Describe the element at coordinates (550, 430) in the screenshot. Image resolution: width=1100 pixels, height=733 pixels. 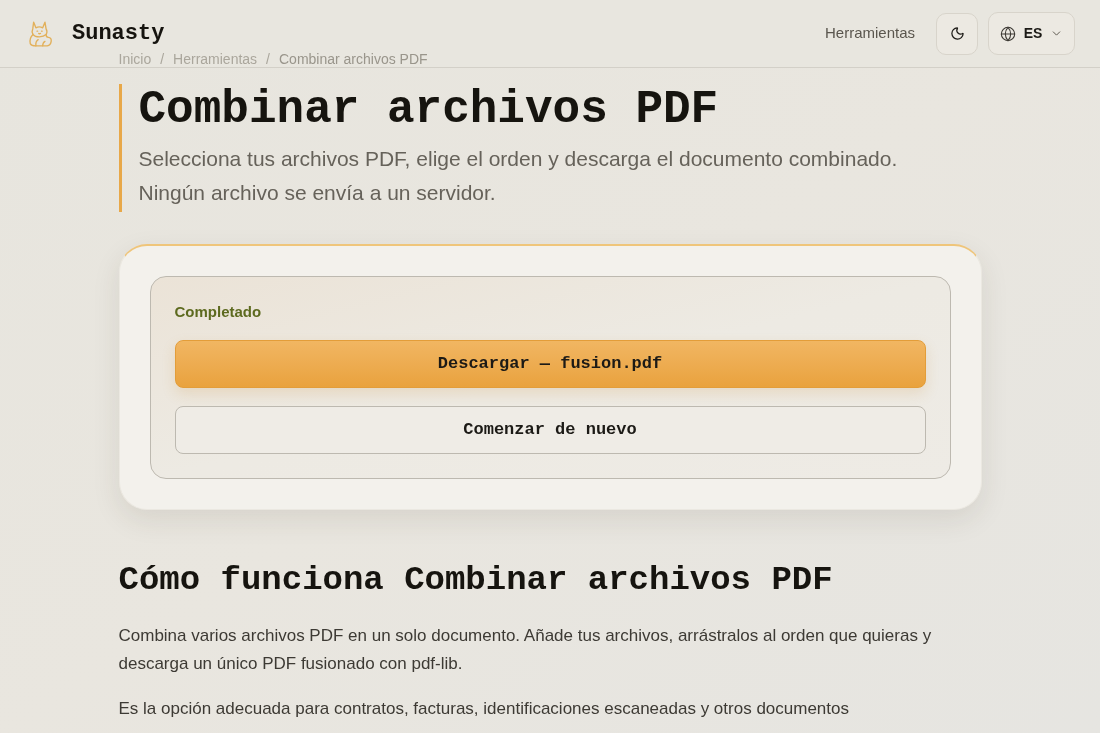
I see `start-over-button: Comenzar de nuevo` at that location.